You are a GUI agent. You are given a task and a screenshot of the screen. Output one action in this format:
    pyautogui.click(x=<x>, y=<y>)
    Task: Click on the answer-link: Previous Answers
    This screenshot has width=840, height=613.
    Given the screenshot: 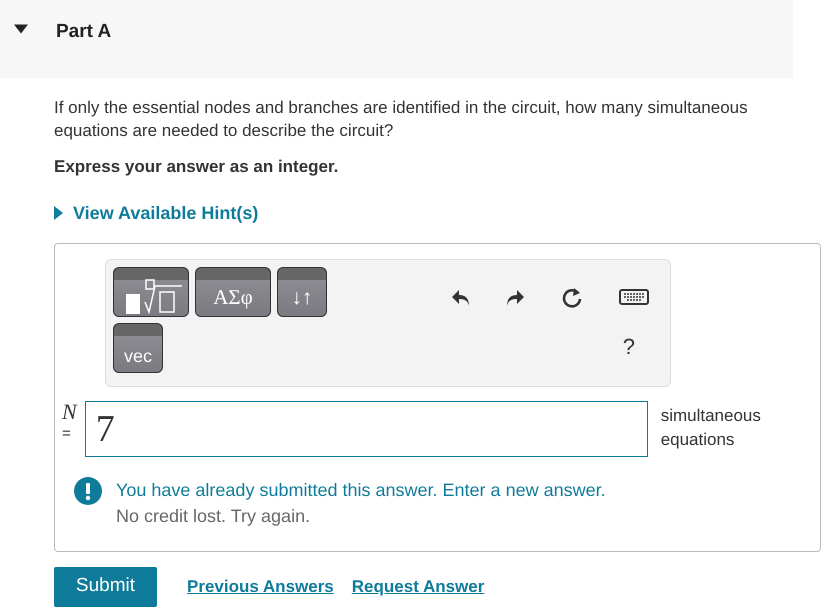 What is the action you would take?
    pyautogui.click(x=260, y=587)
    